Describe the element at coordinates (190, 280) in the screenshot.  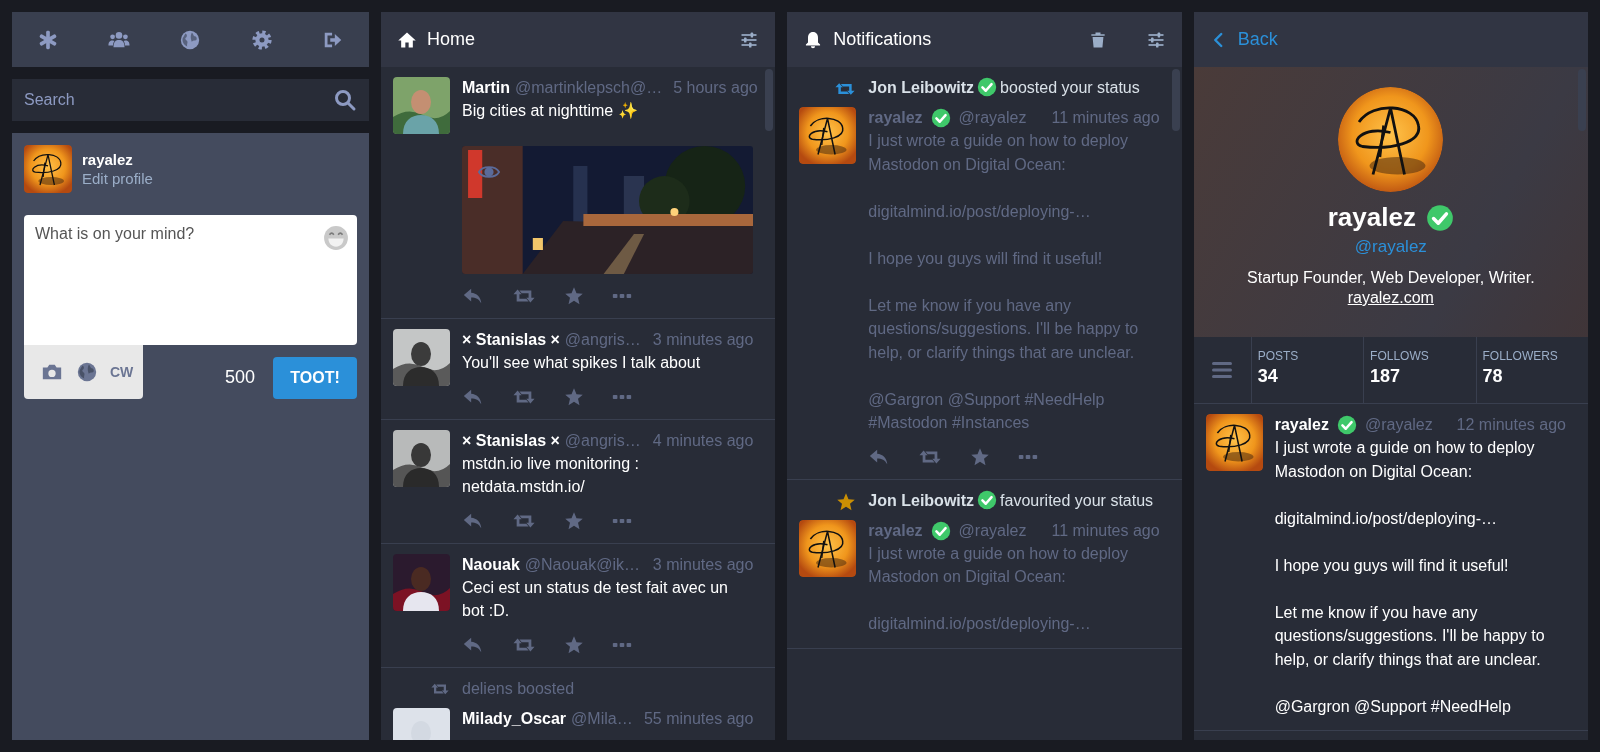
I see `compose-field: What is on your mind?` at that location.